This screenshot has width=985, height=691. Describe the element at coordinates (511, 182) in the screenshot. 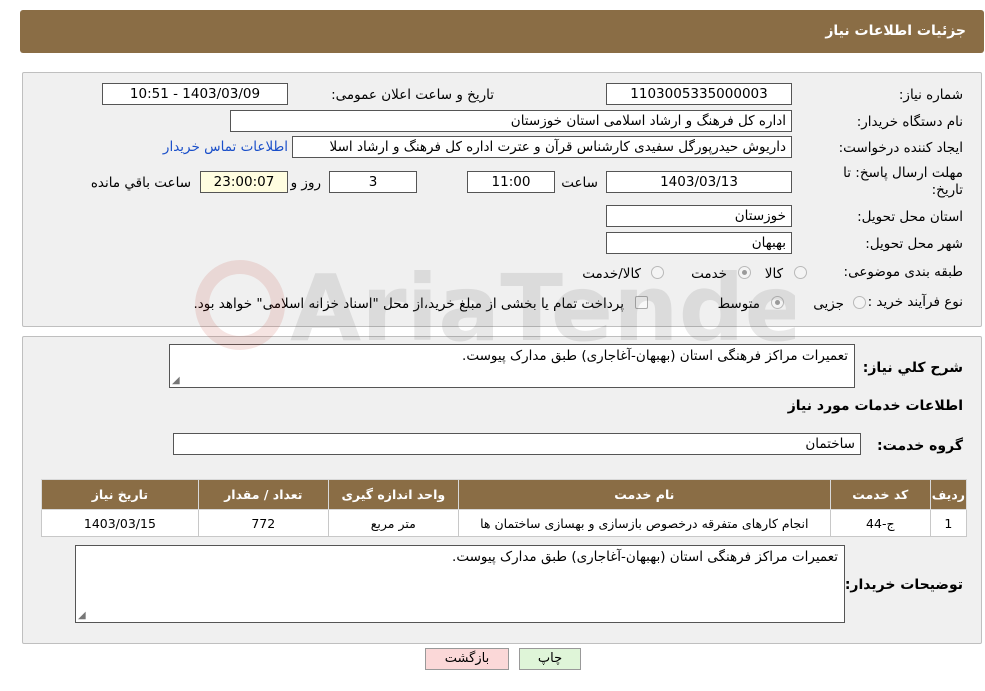

I see `deadline-time-field: 11:00` at that location.